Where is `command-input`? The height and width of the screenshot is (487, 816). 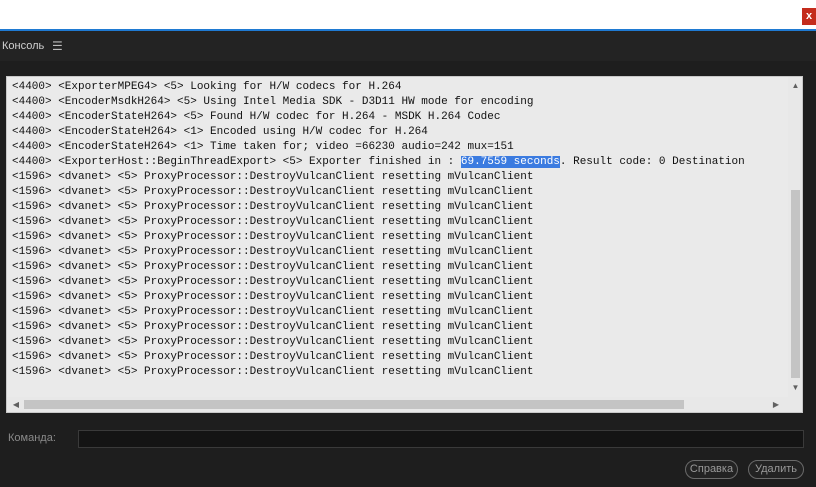
command-input is located at coordinates (441, 439).